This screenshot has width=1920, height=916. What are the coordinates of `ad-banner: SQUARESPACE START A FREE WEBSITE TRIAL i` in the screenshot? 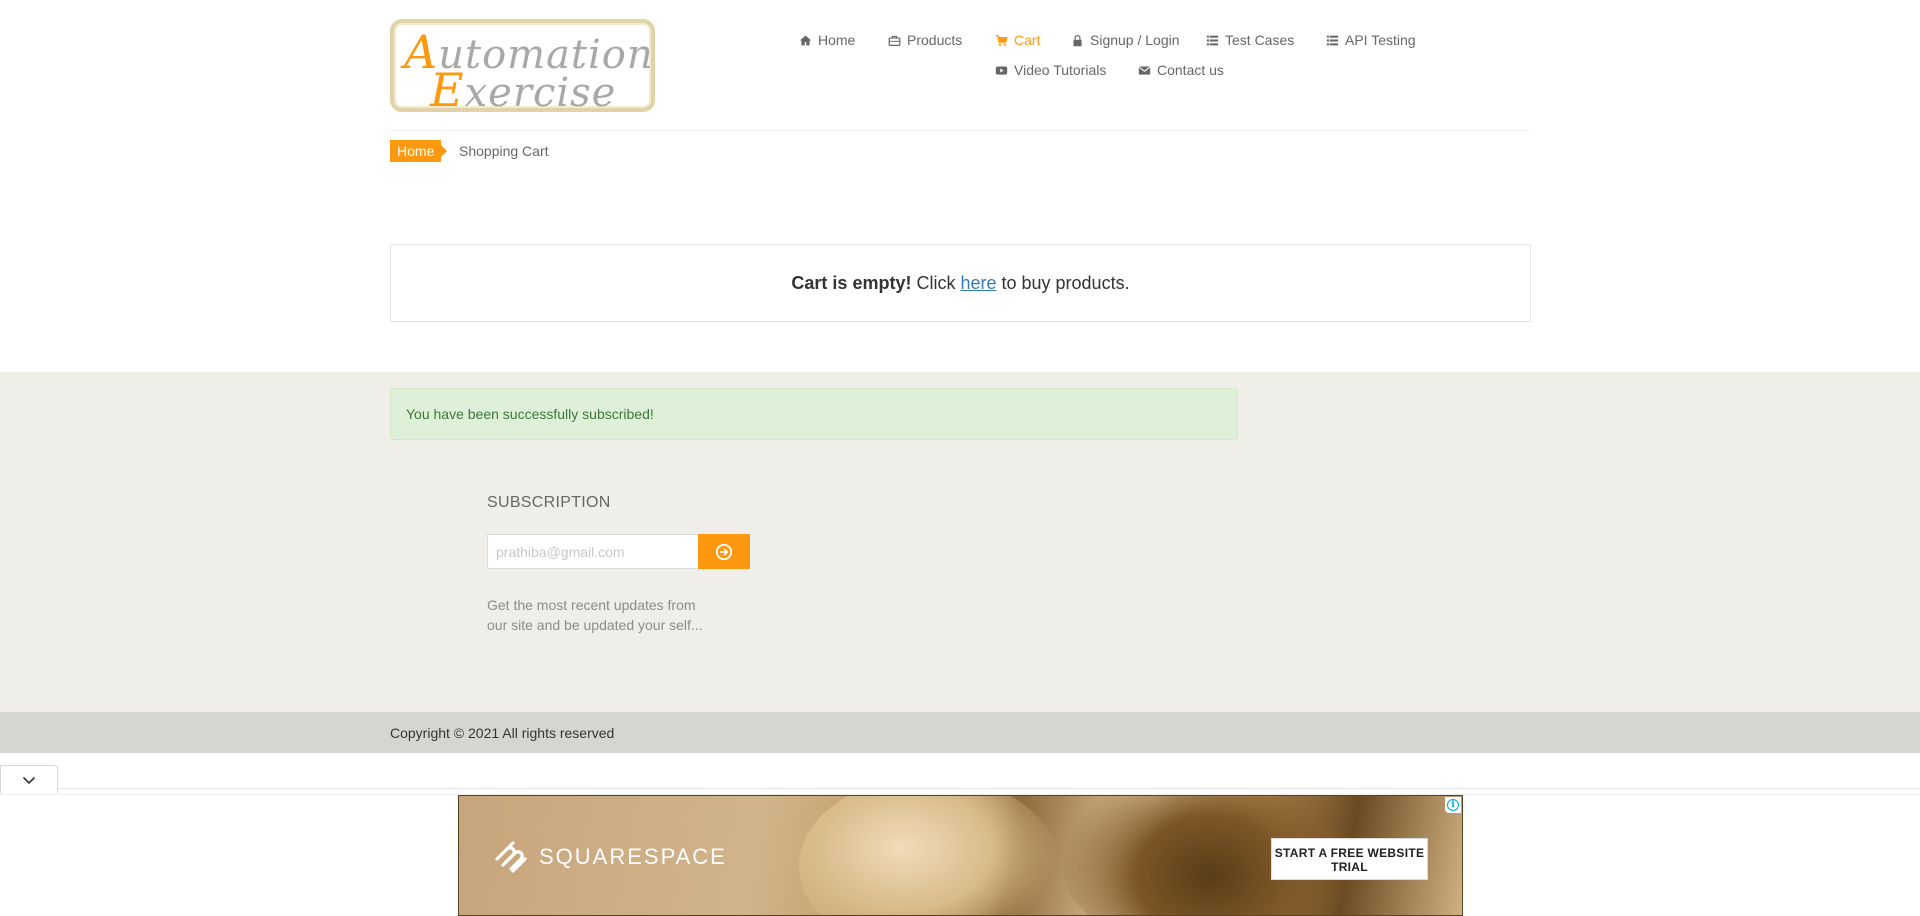 It's located at (960, 855).